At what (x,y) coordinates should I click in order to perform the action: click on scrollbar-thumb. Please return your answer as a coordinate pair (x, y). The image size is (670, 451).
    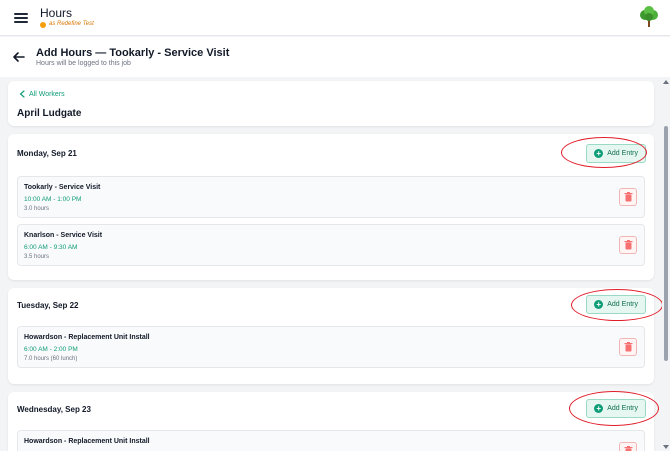
    Looking at the image, I should click on (666, 243).